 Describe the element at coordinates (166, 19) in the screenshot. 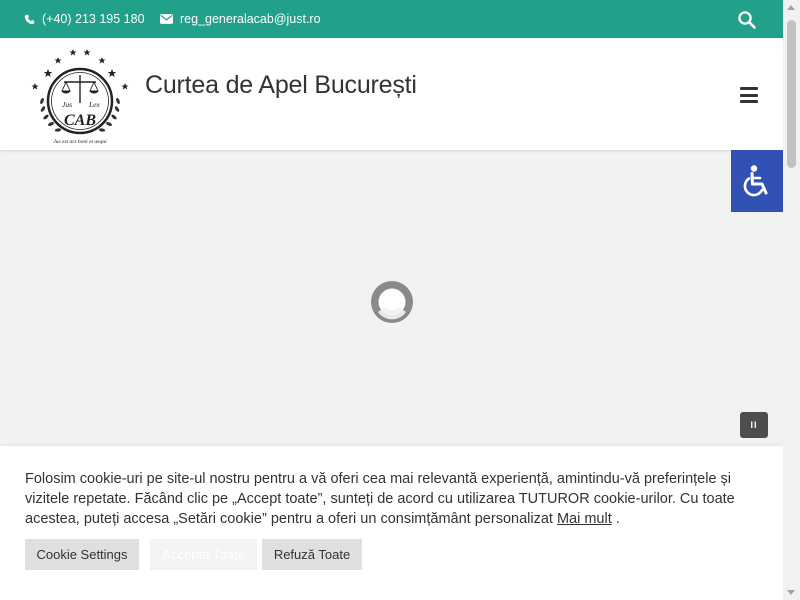

I see `envelope-icon` at that location.